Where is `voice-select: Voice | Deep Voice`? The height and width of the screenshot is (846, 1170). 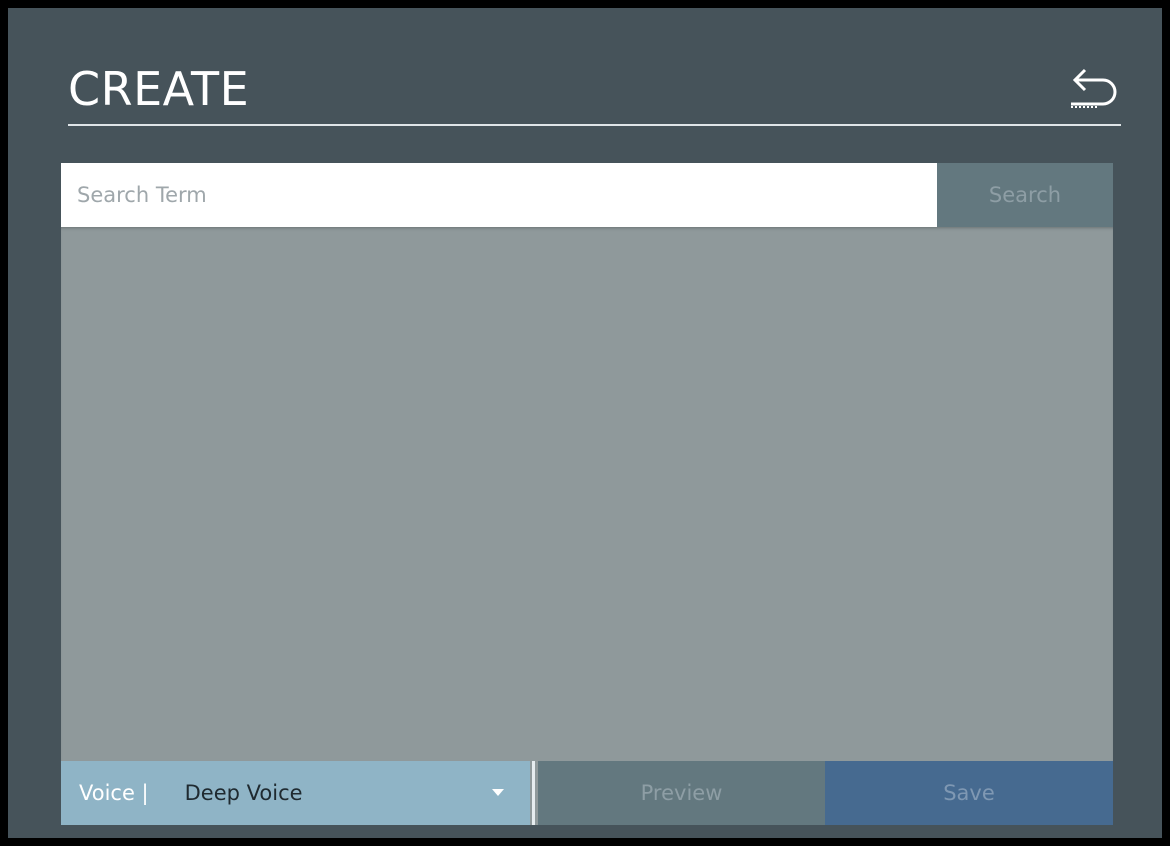
voice-select: Voice | Deep Voice is located at coordinates (295, 793).